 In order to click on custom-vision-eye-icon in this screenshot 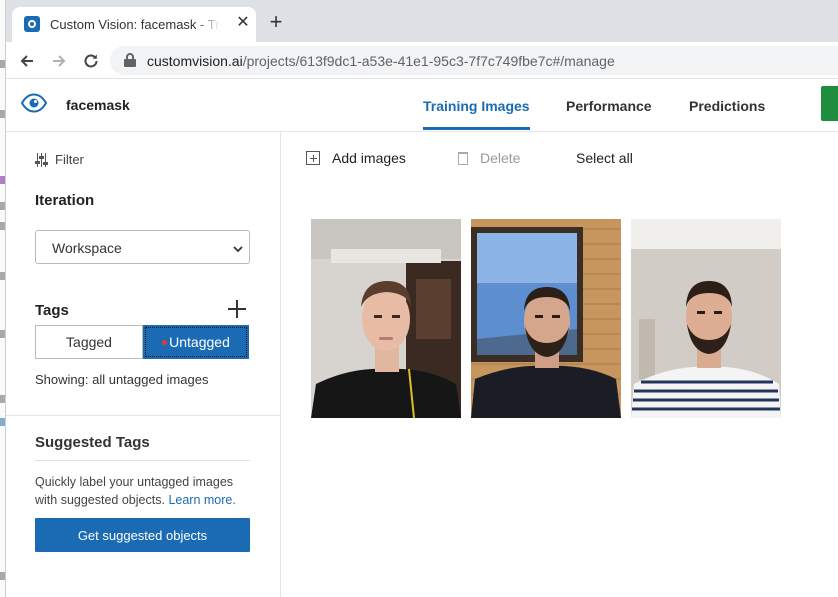, I will do `click(34, 103)`.